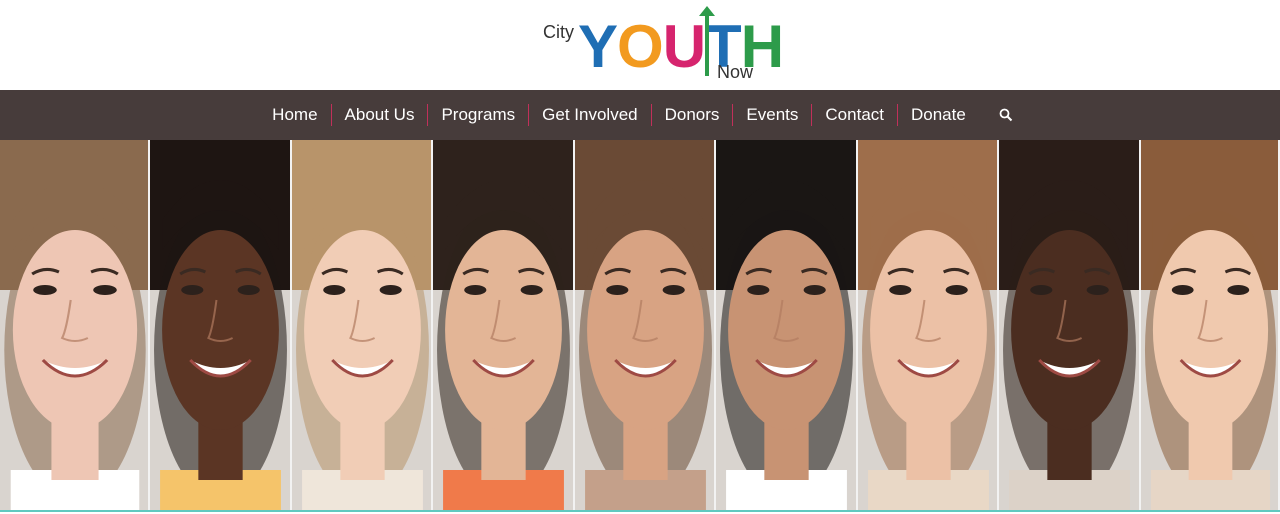 The image size is (1280, 514). I want to click on city-youth-now-logo: City YOUTH Now, so click(663, 44).